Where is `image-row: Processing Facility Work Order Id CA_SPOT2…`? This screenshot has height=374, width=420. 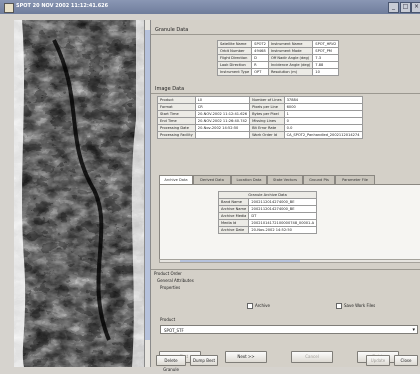
image-row: Processing Facility Work Order Id CA_SPOT2… is located at coordinates (260, 135).